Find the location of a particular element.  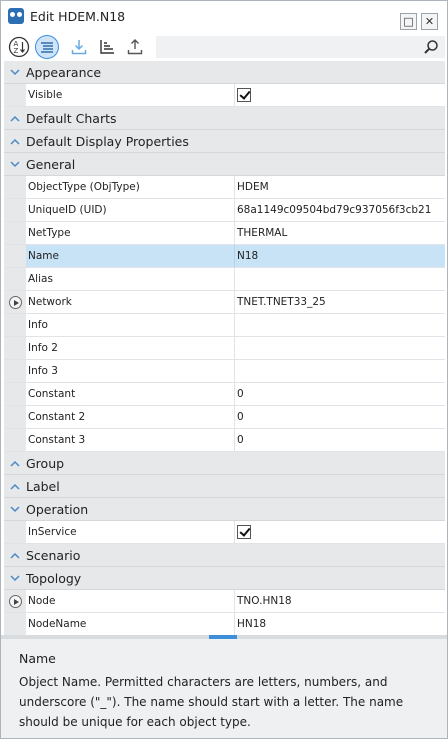

property-name: Node is located at coordinates (130, 601).